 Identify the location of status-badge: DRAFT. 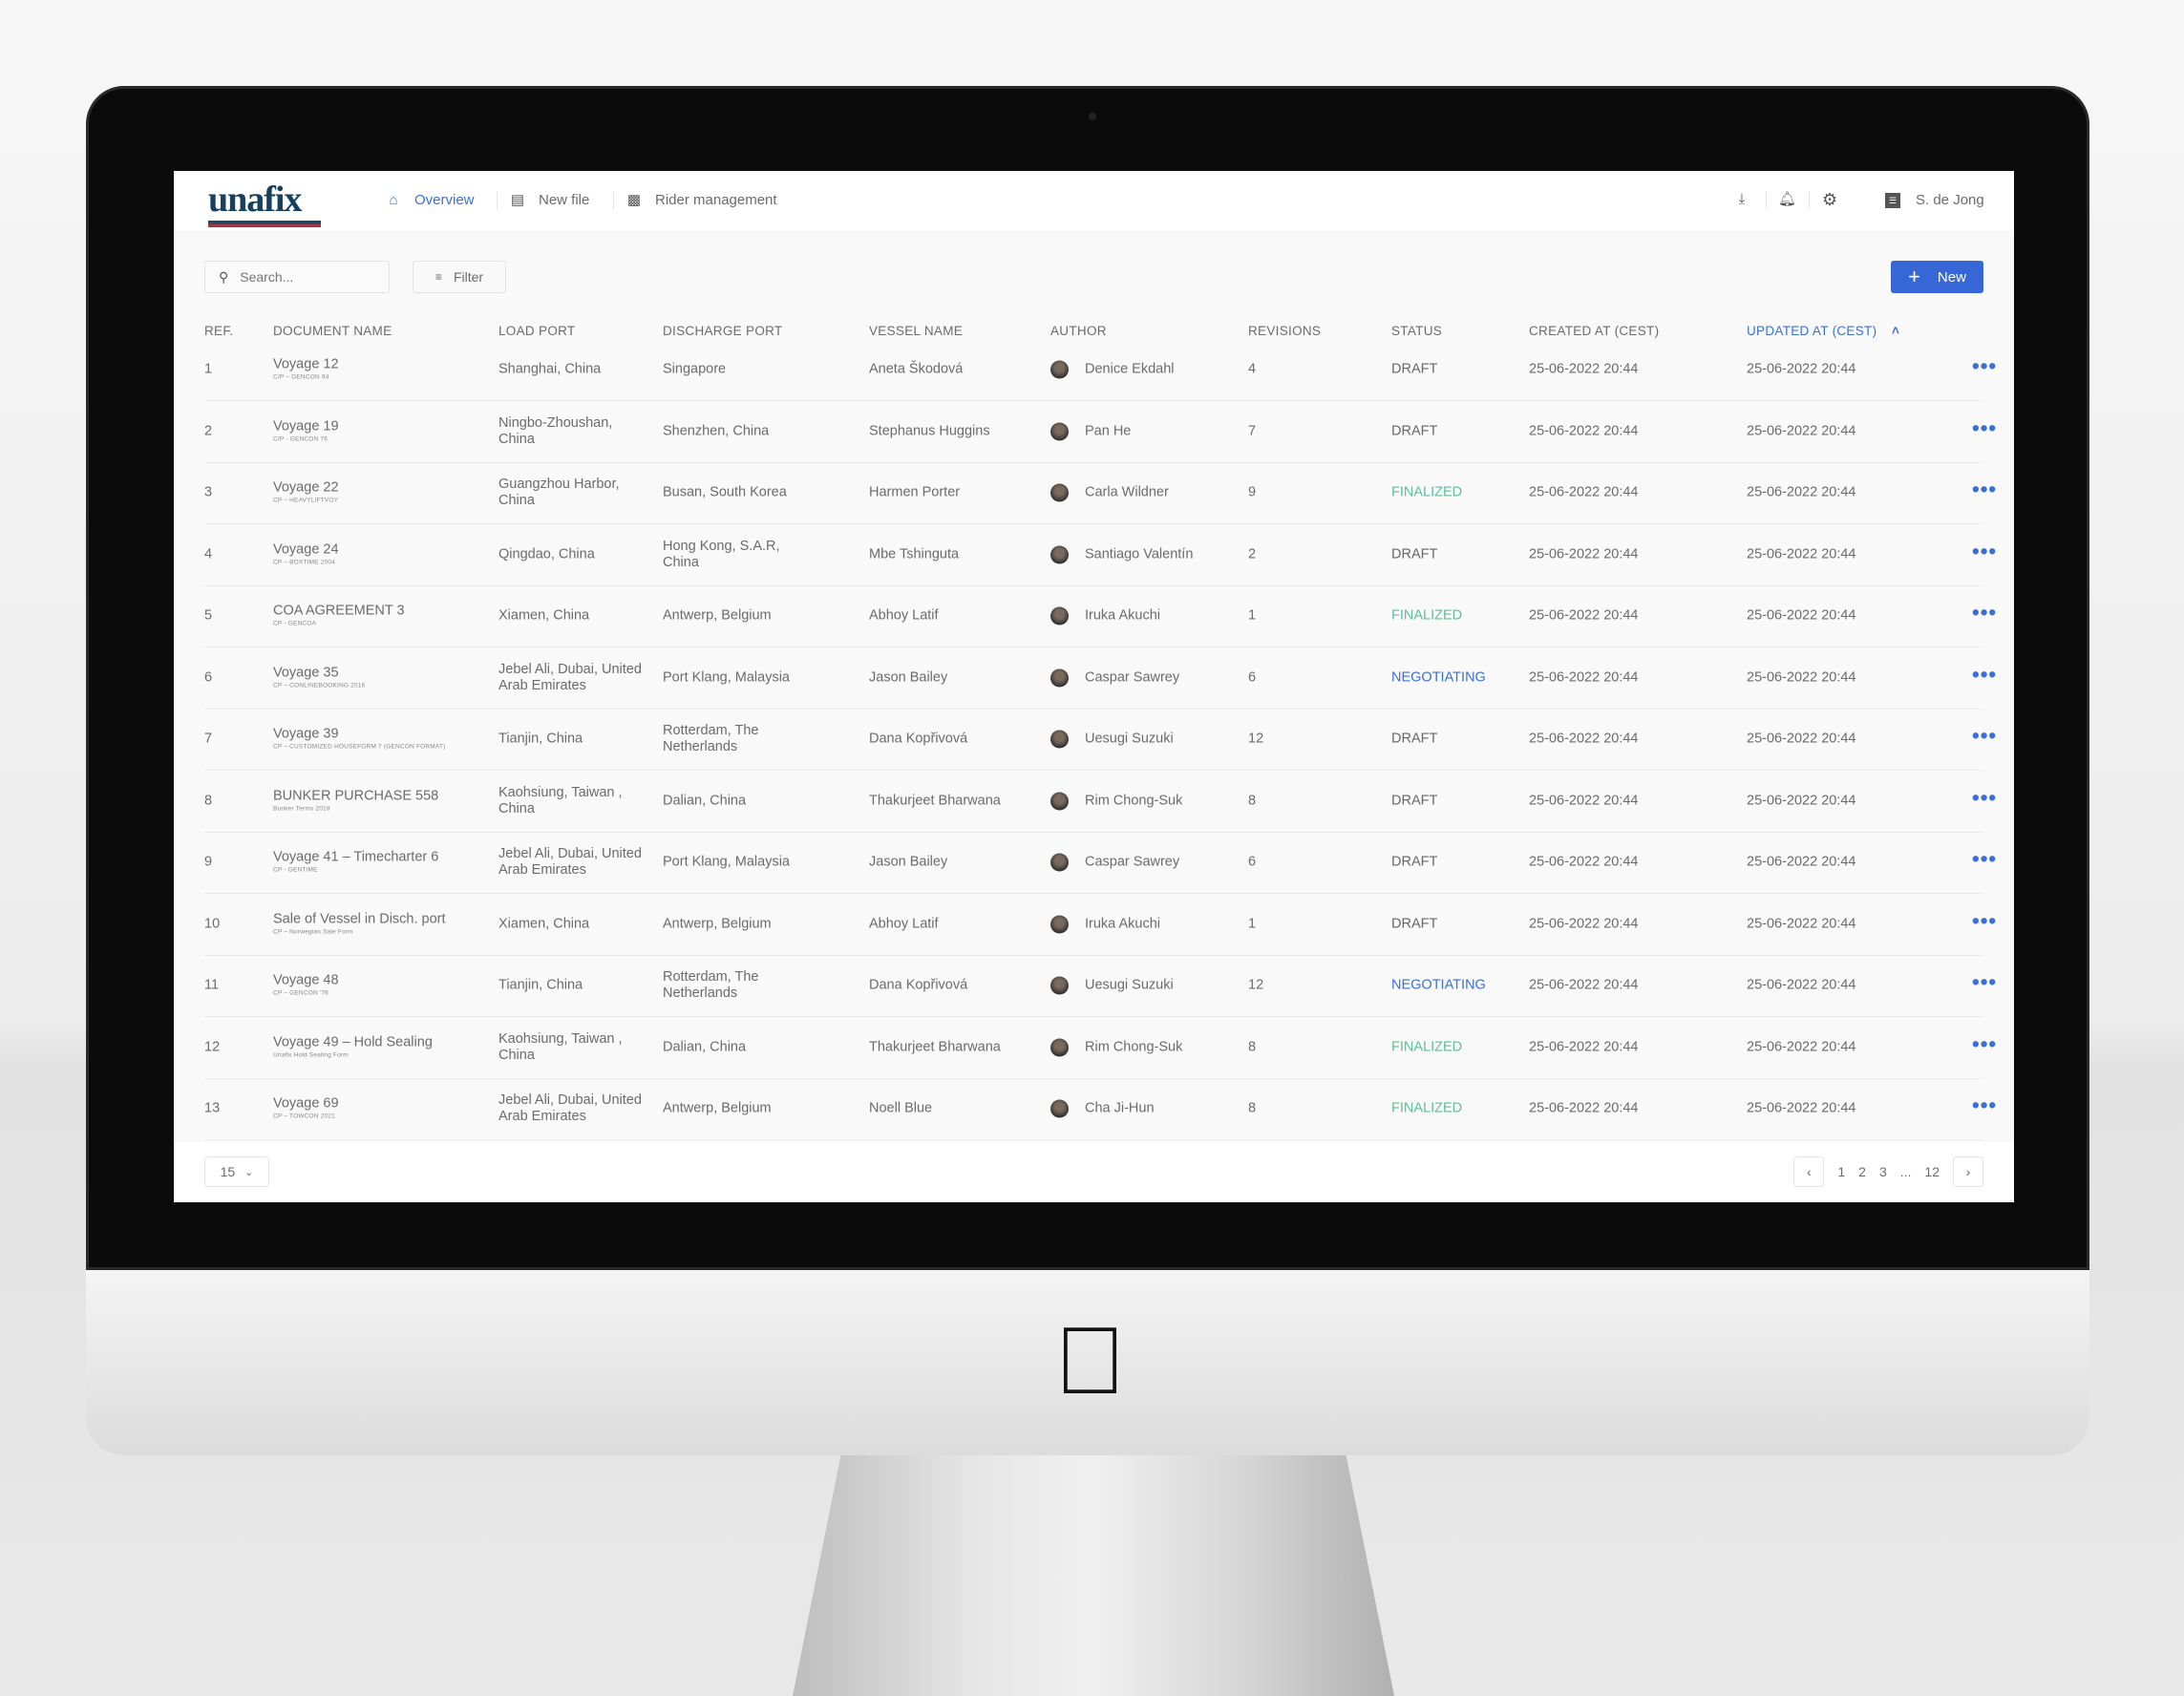
(1415, 739).